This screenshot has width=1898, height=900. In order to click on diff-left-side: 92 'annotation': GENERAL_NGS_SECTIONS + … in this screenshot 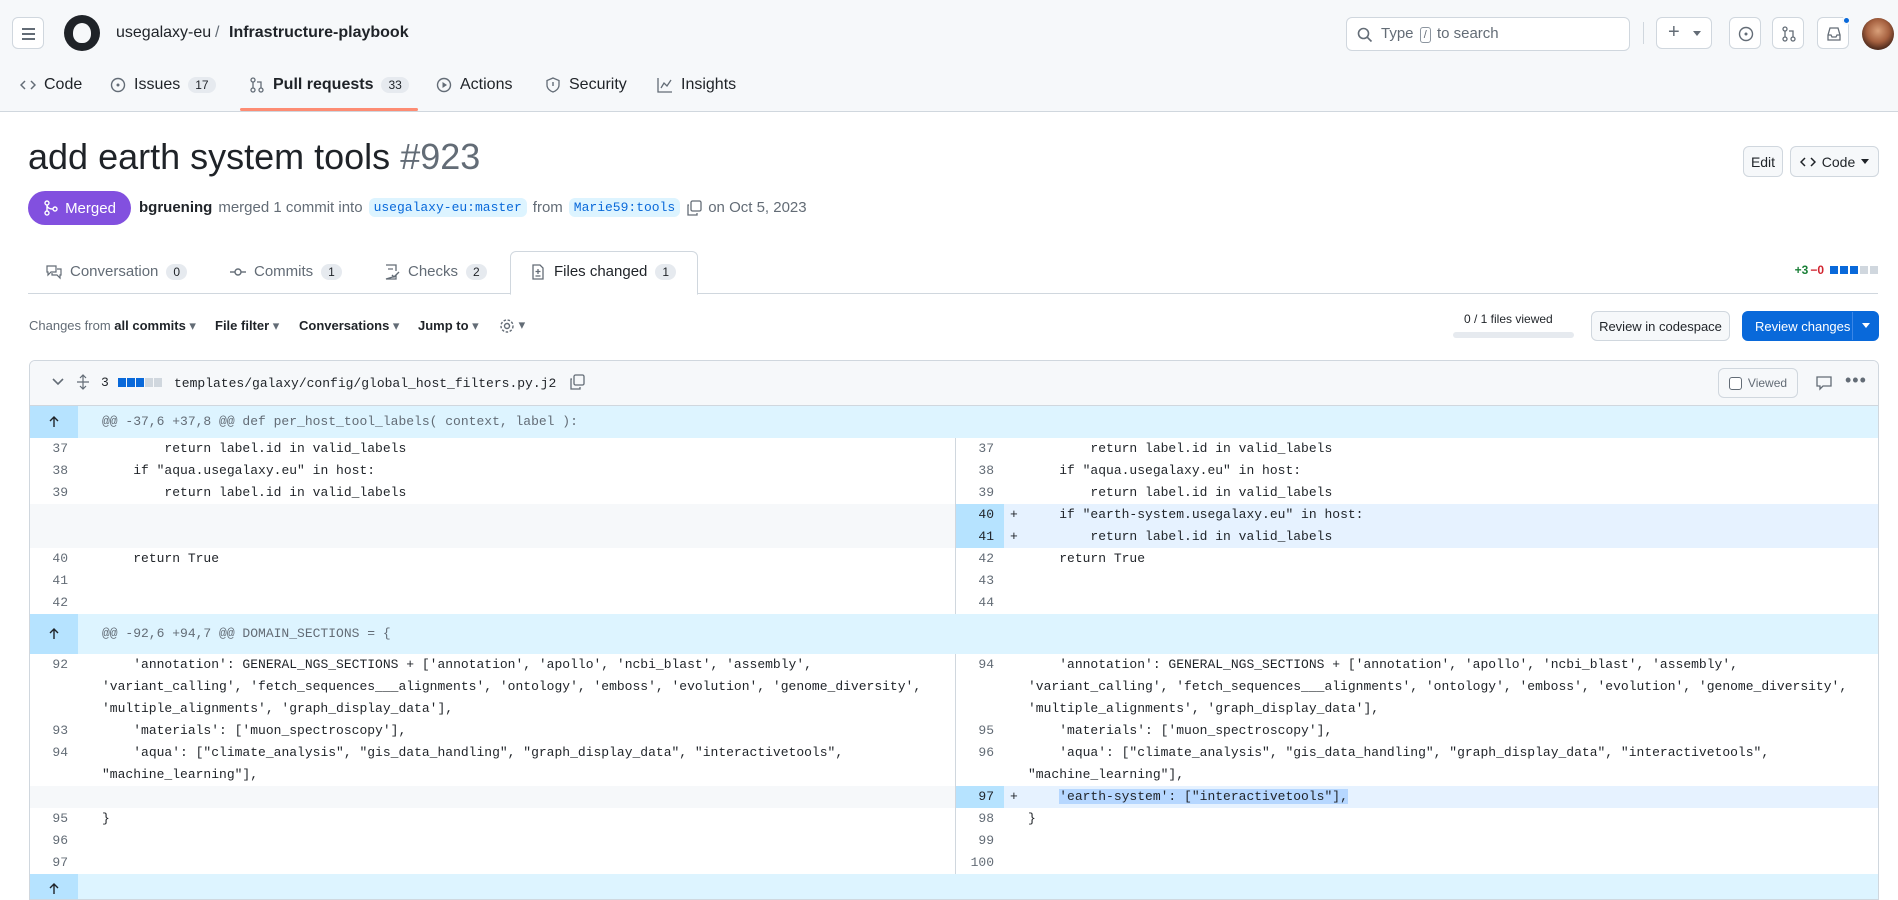, I will do `click(492, 687)`.